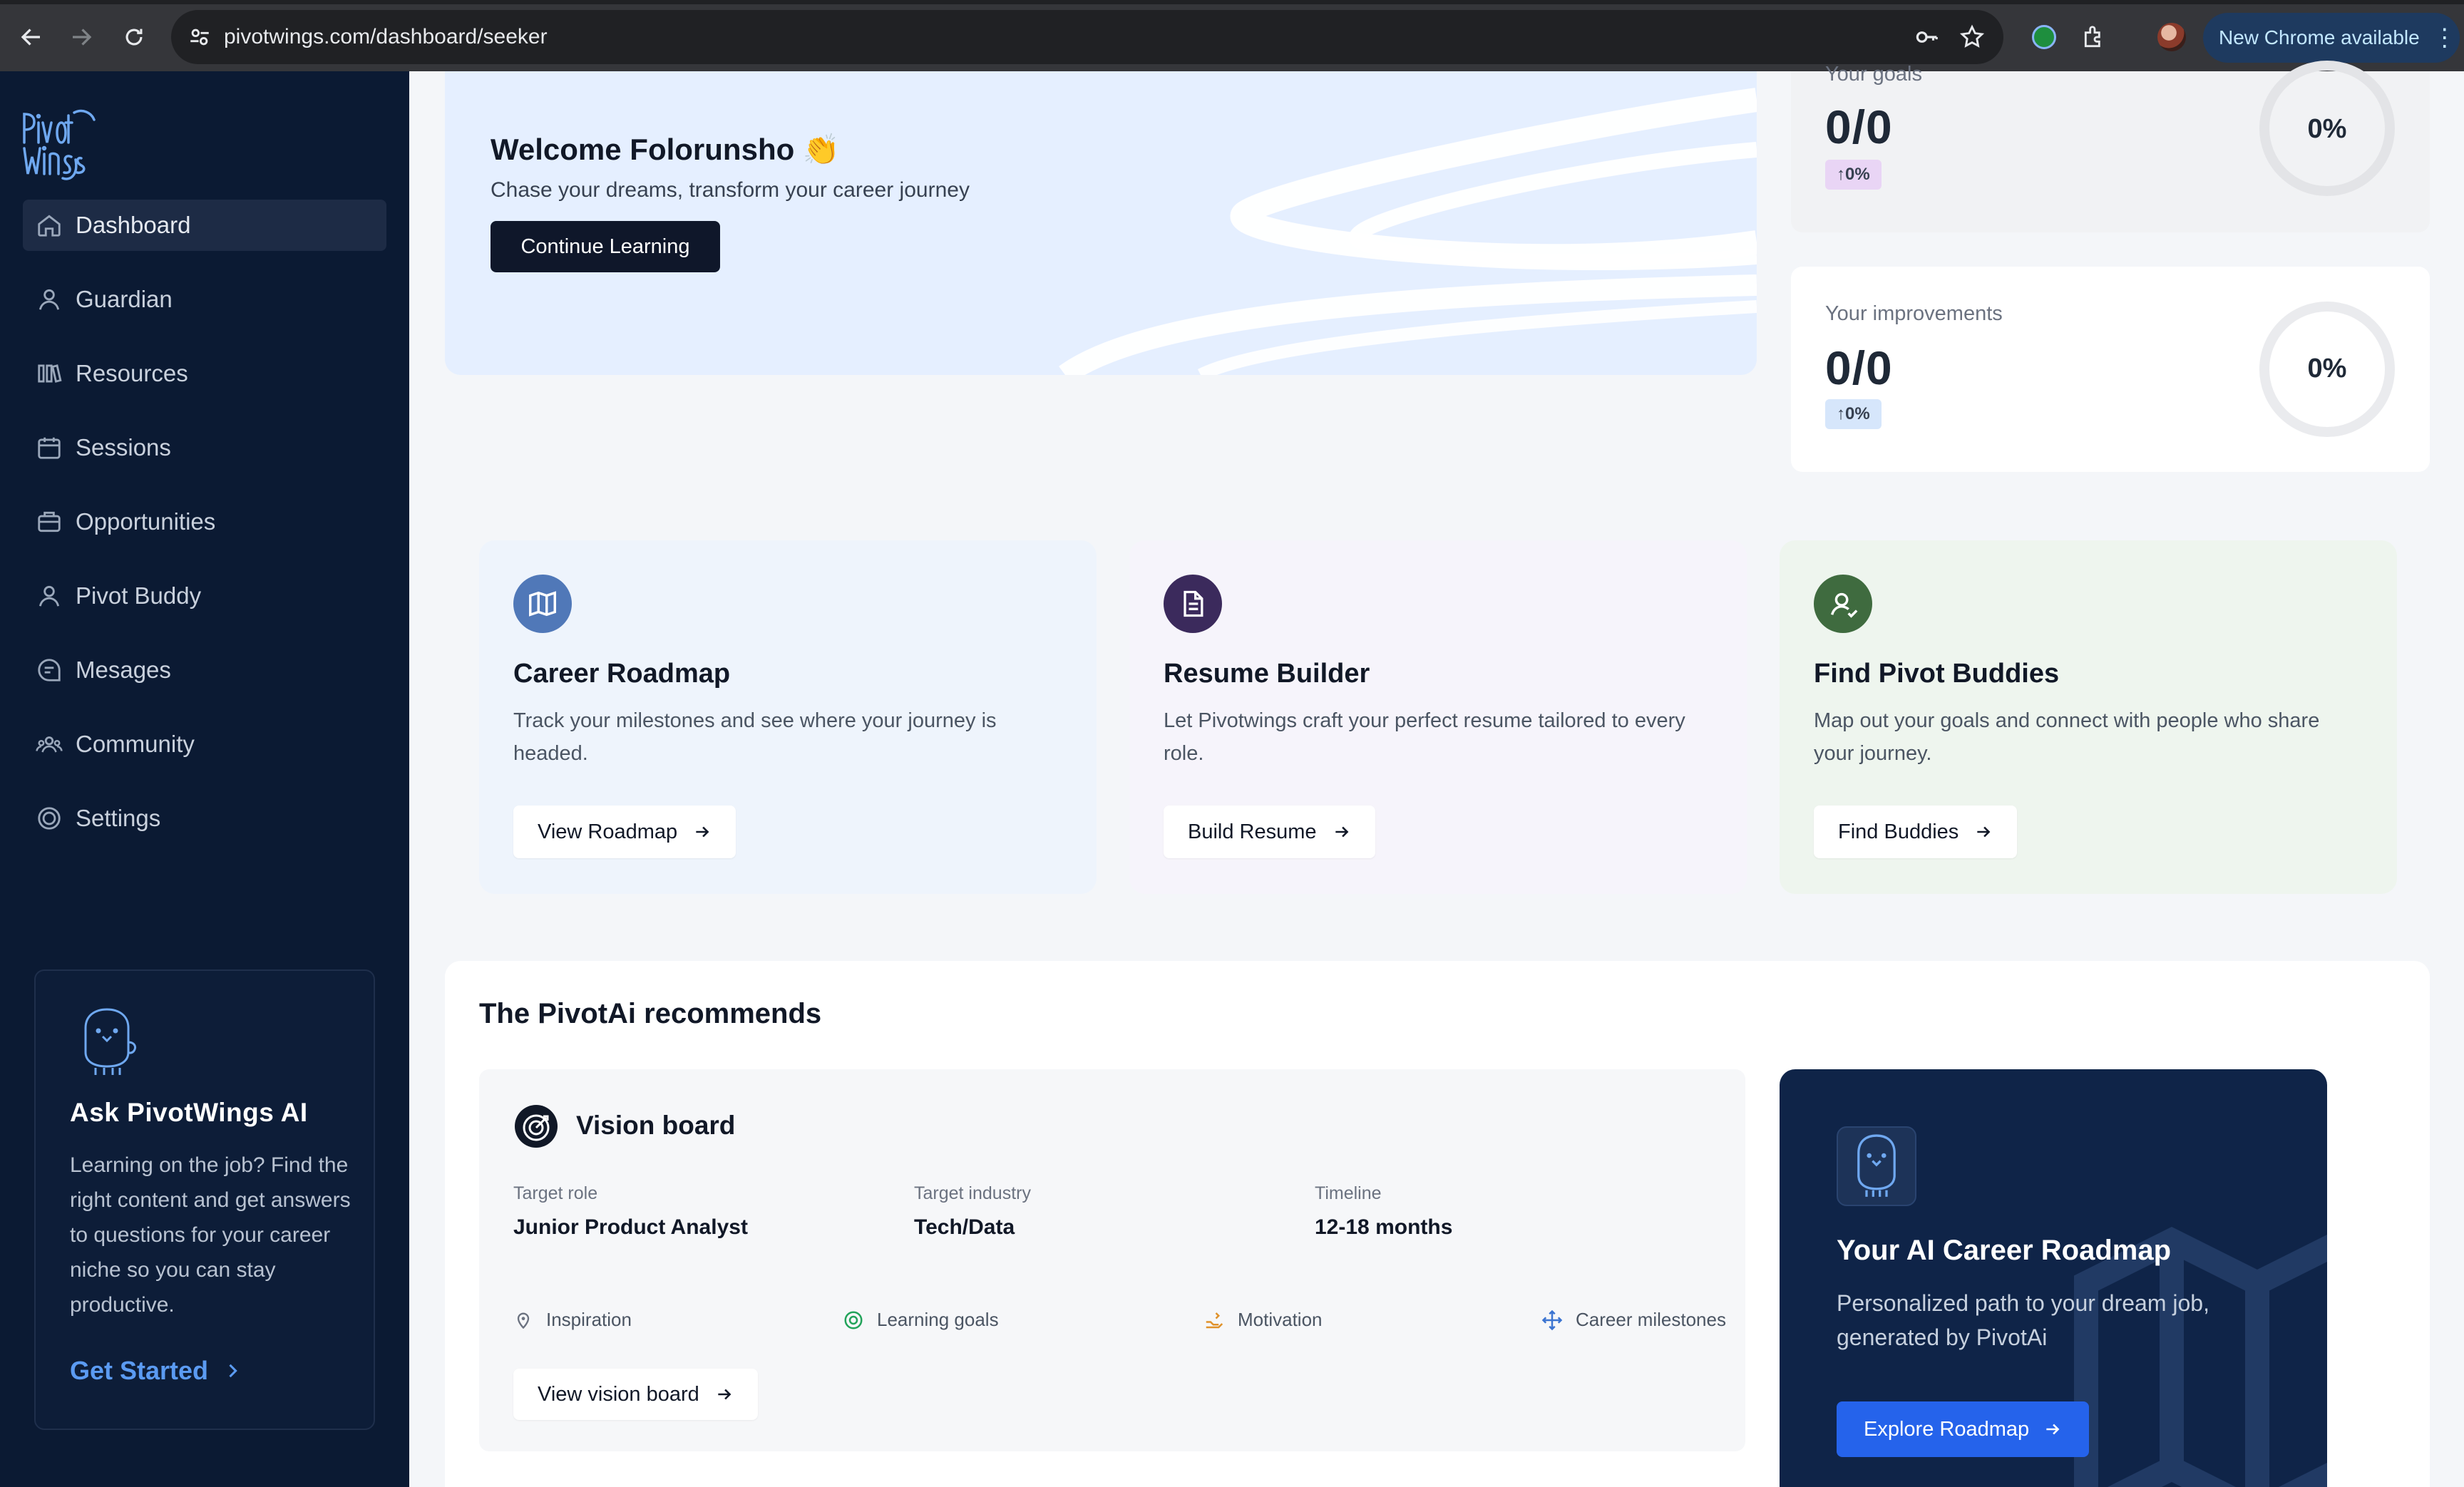 This screenshot has width=2464, height=1487. I want to click on tab-strip, so click(1232, 2).